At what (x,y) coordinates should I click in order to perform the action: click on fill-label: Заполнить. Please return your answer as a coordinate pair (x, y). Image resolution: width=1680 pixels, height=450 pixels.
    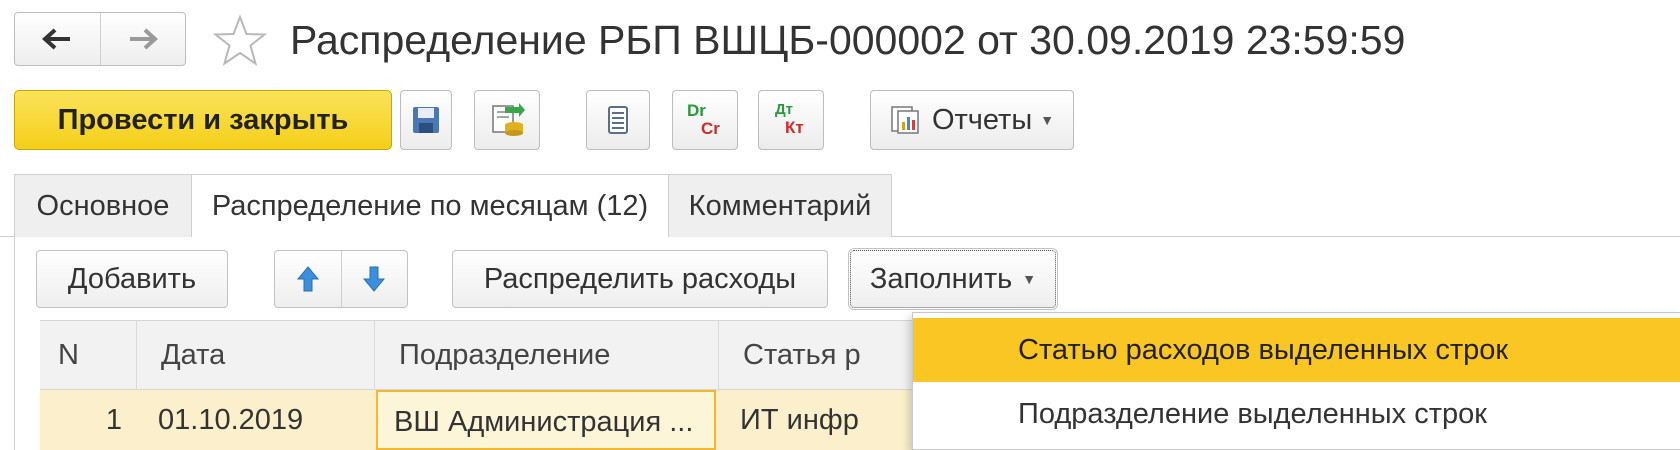
    Looking at the image, I should click on (941, 278).